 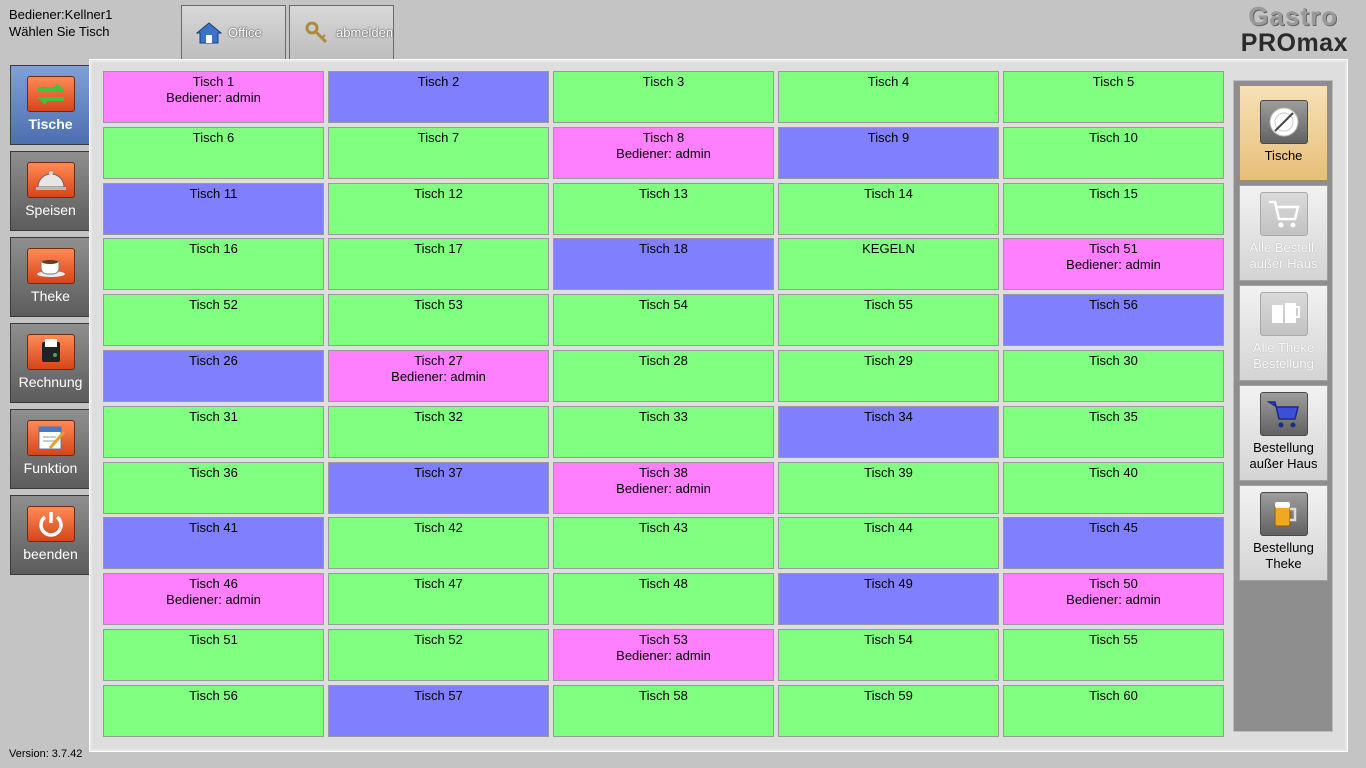 What do you see at coordinates (1113, 710) in the screenshot?
I see `table-tile: Tisch 60` at bounding box center [1113, 710].